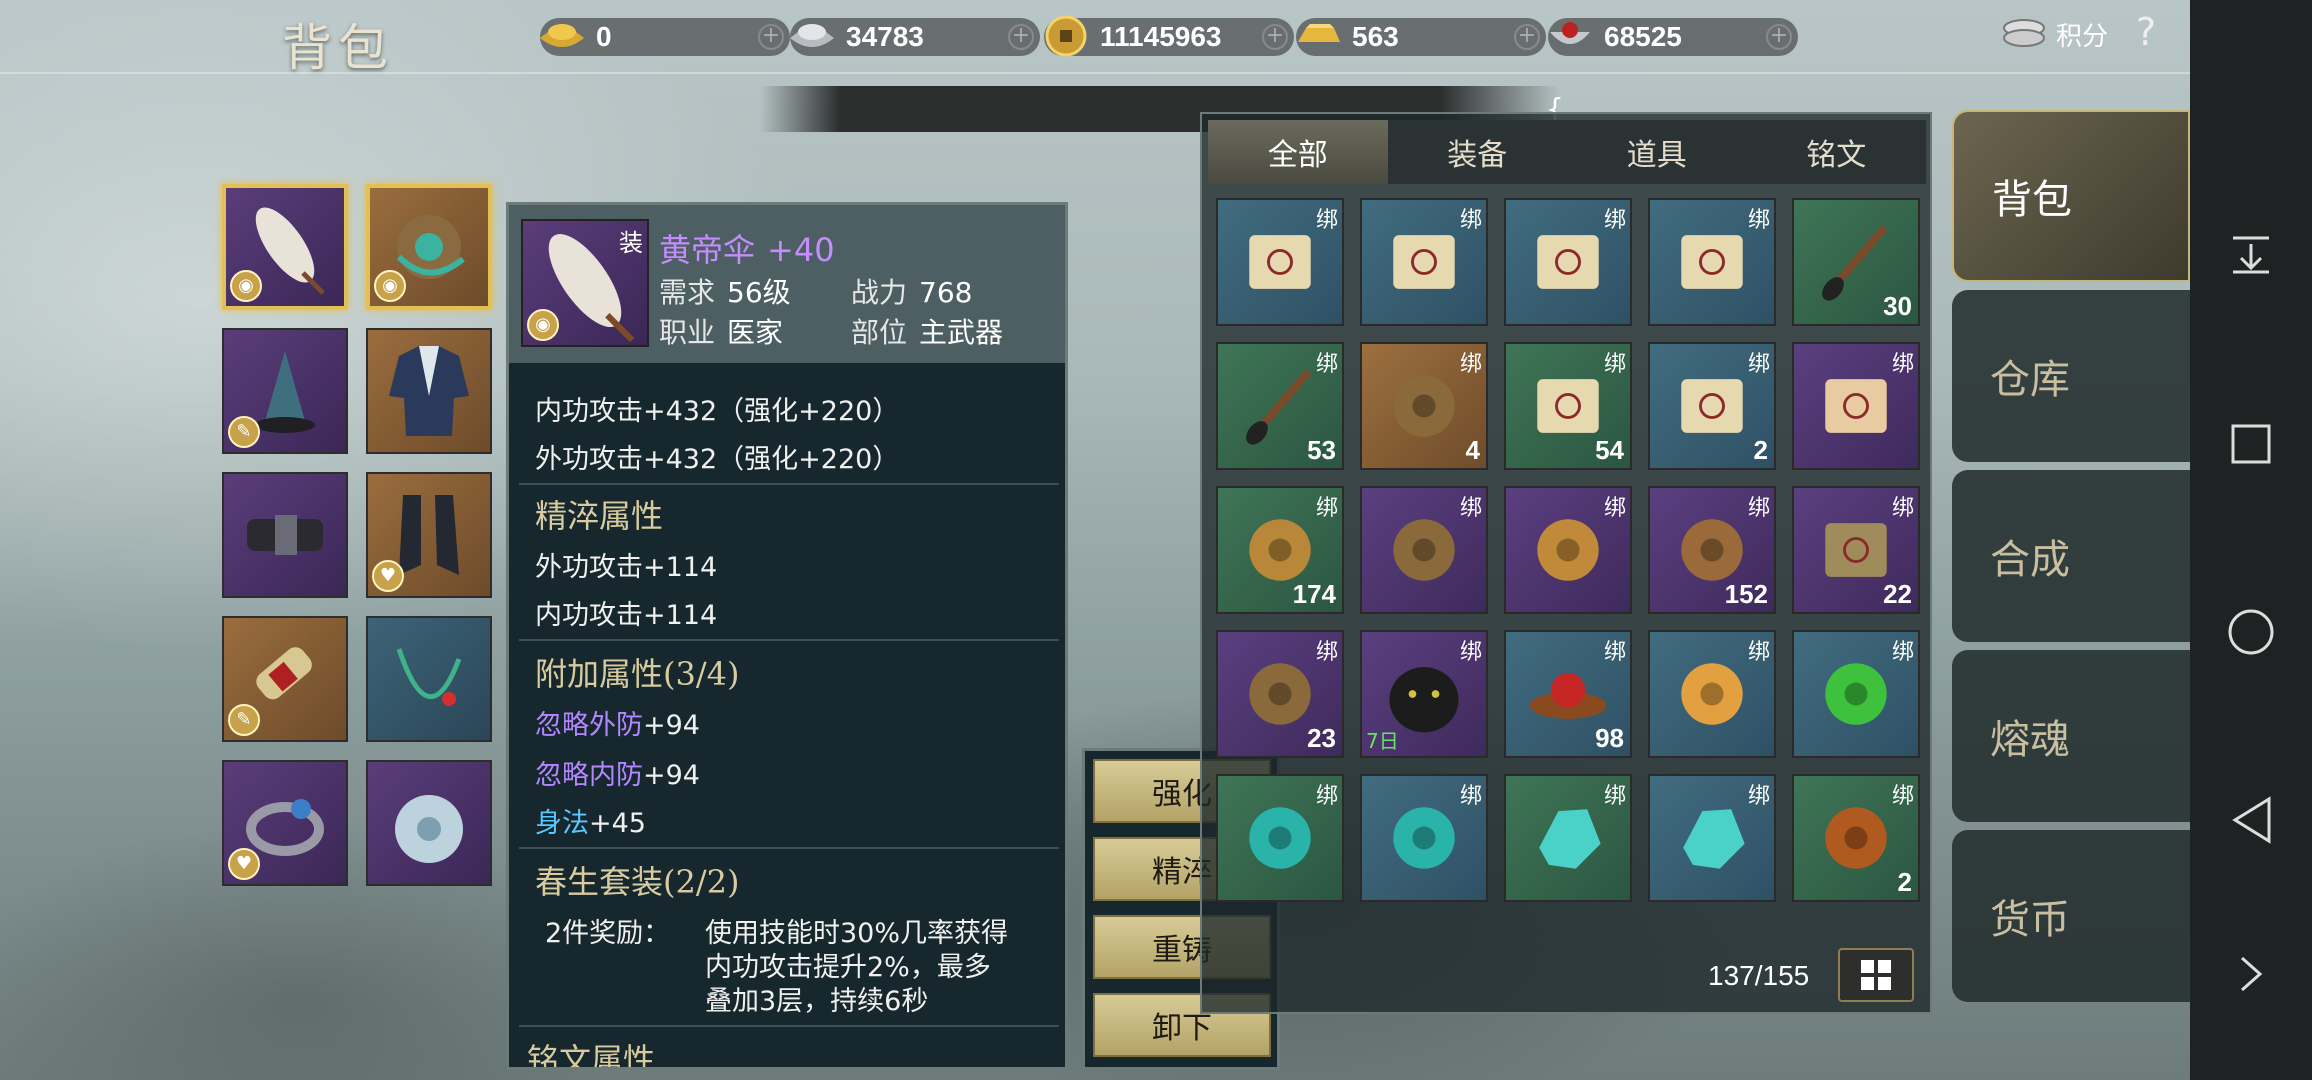 The width and height of the screenshot is (2312, 1080). Describe the element at coordinates (1424, 406) in the screenshot. I see `bag-item-slot: 绑4` at that location.